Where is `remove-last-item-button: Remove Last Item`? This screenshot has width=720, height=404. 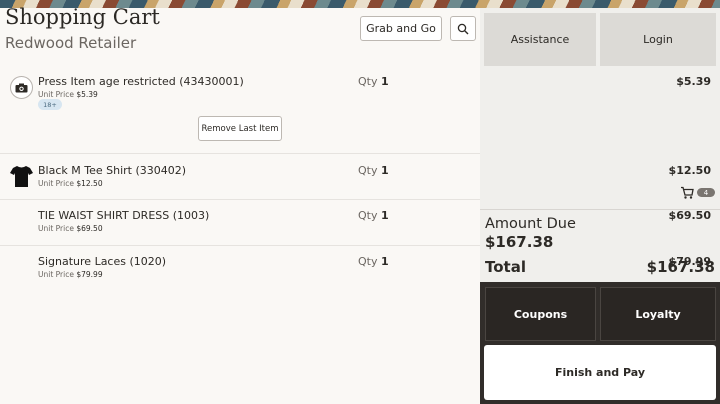 remove-last-item-button: Remove Last Item is located at coordinates (240, 128).